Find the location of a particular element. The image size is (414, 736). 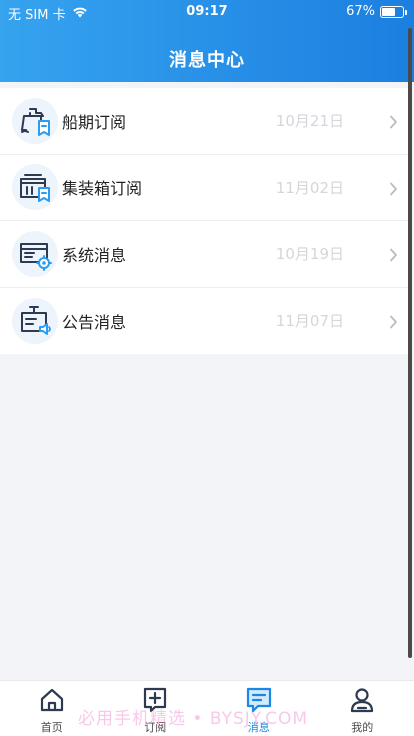

page-title: 消息中心 is located at coordinates (207, 60).